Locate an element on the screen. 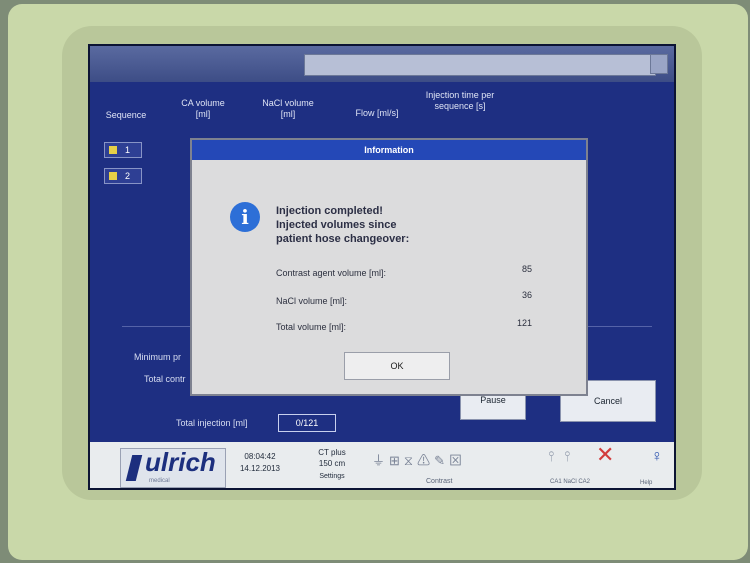 The width and height of the screenshot is (750, 563). info-icon: i is located at coordinates (245, 217).